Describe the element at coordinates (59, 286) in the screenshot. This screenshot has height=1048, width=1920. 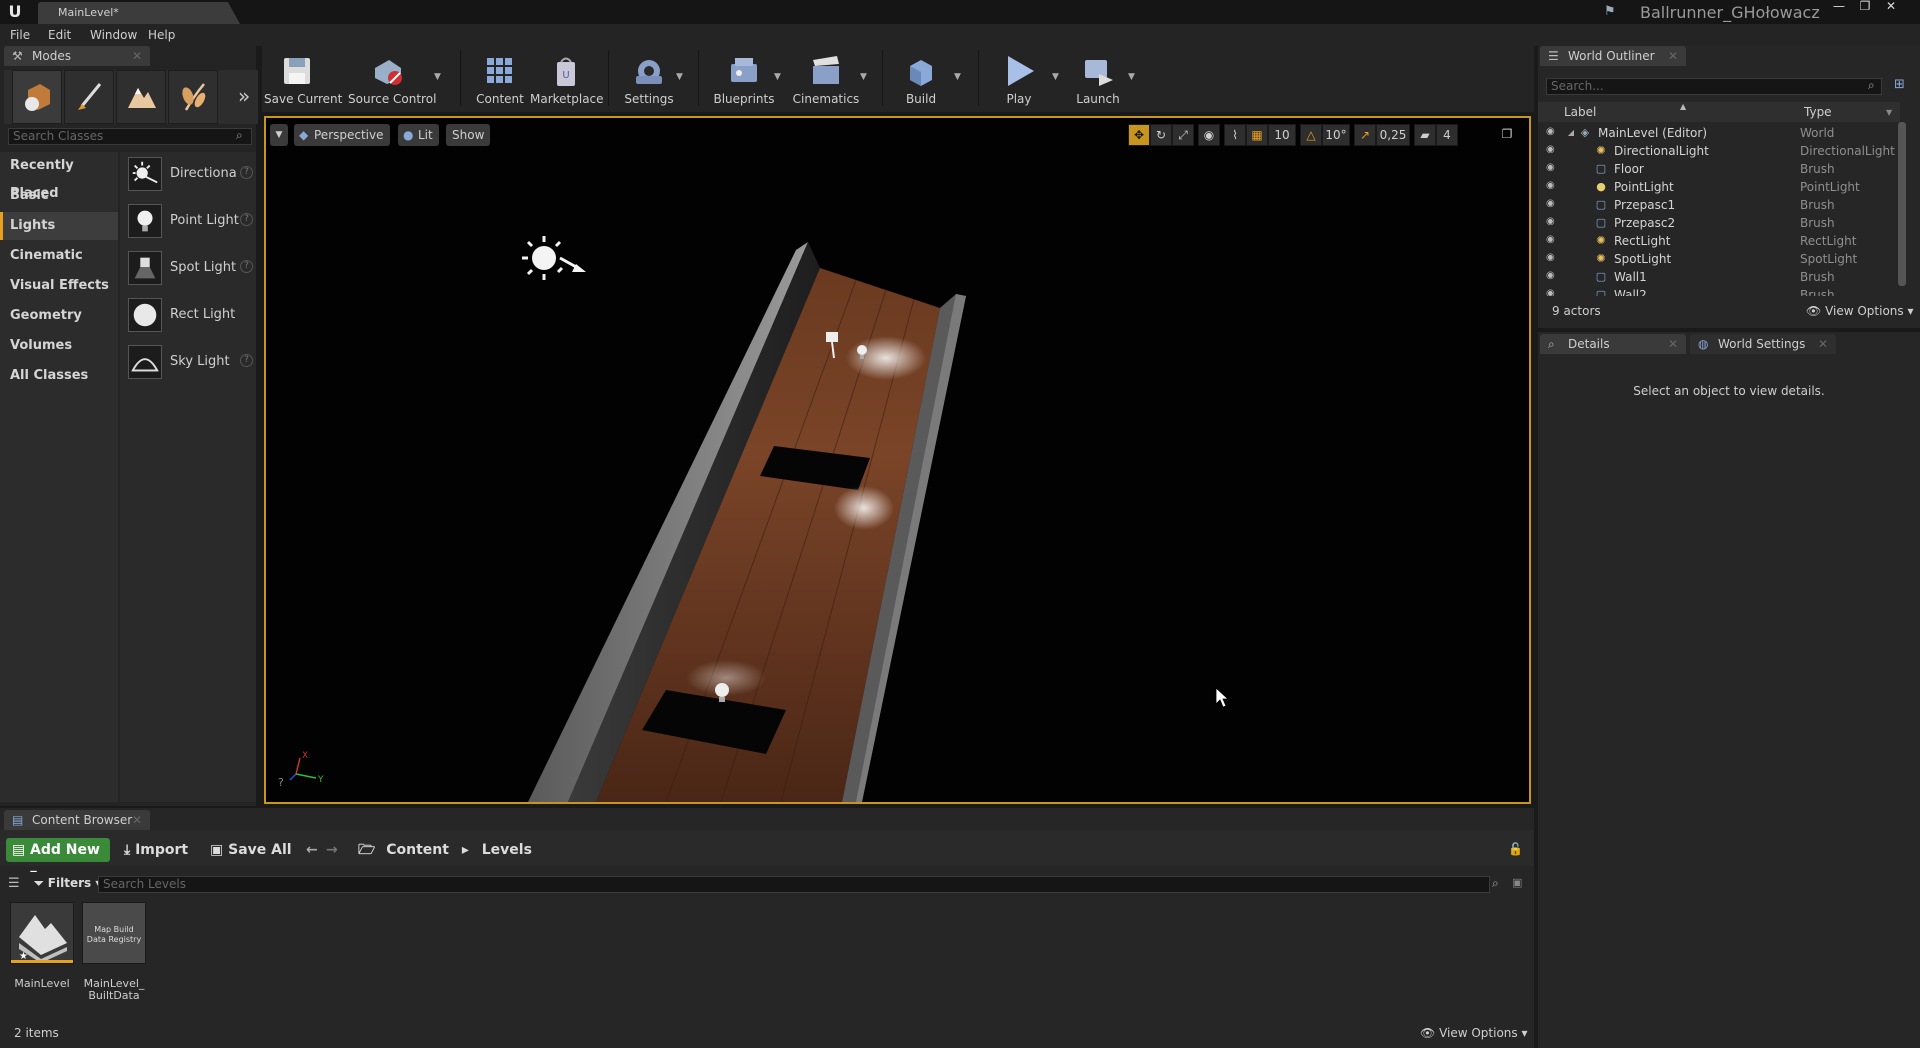
I see `category-visual-effects: Visual Effects` at that location.